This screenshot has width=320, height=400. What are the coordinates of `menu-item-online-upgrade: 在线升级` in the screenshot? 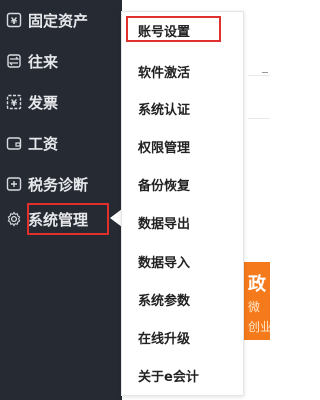 It's located at (164, 337).